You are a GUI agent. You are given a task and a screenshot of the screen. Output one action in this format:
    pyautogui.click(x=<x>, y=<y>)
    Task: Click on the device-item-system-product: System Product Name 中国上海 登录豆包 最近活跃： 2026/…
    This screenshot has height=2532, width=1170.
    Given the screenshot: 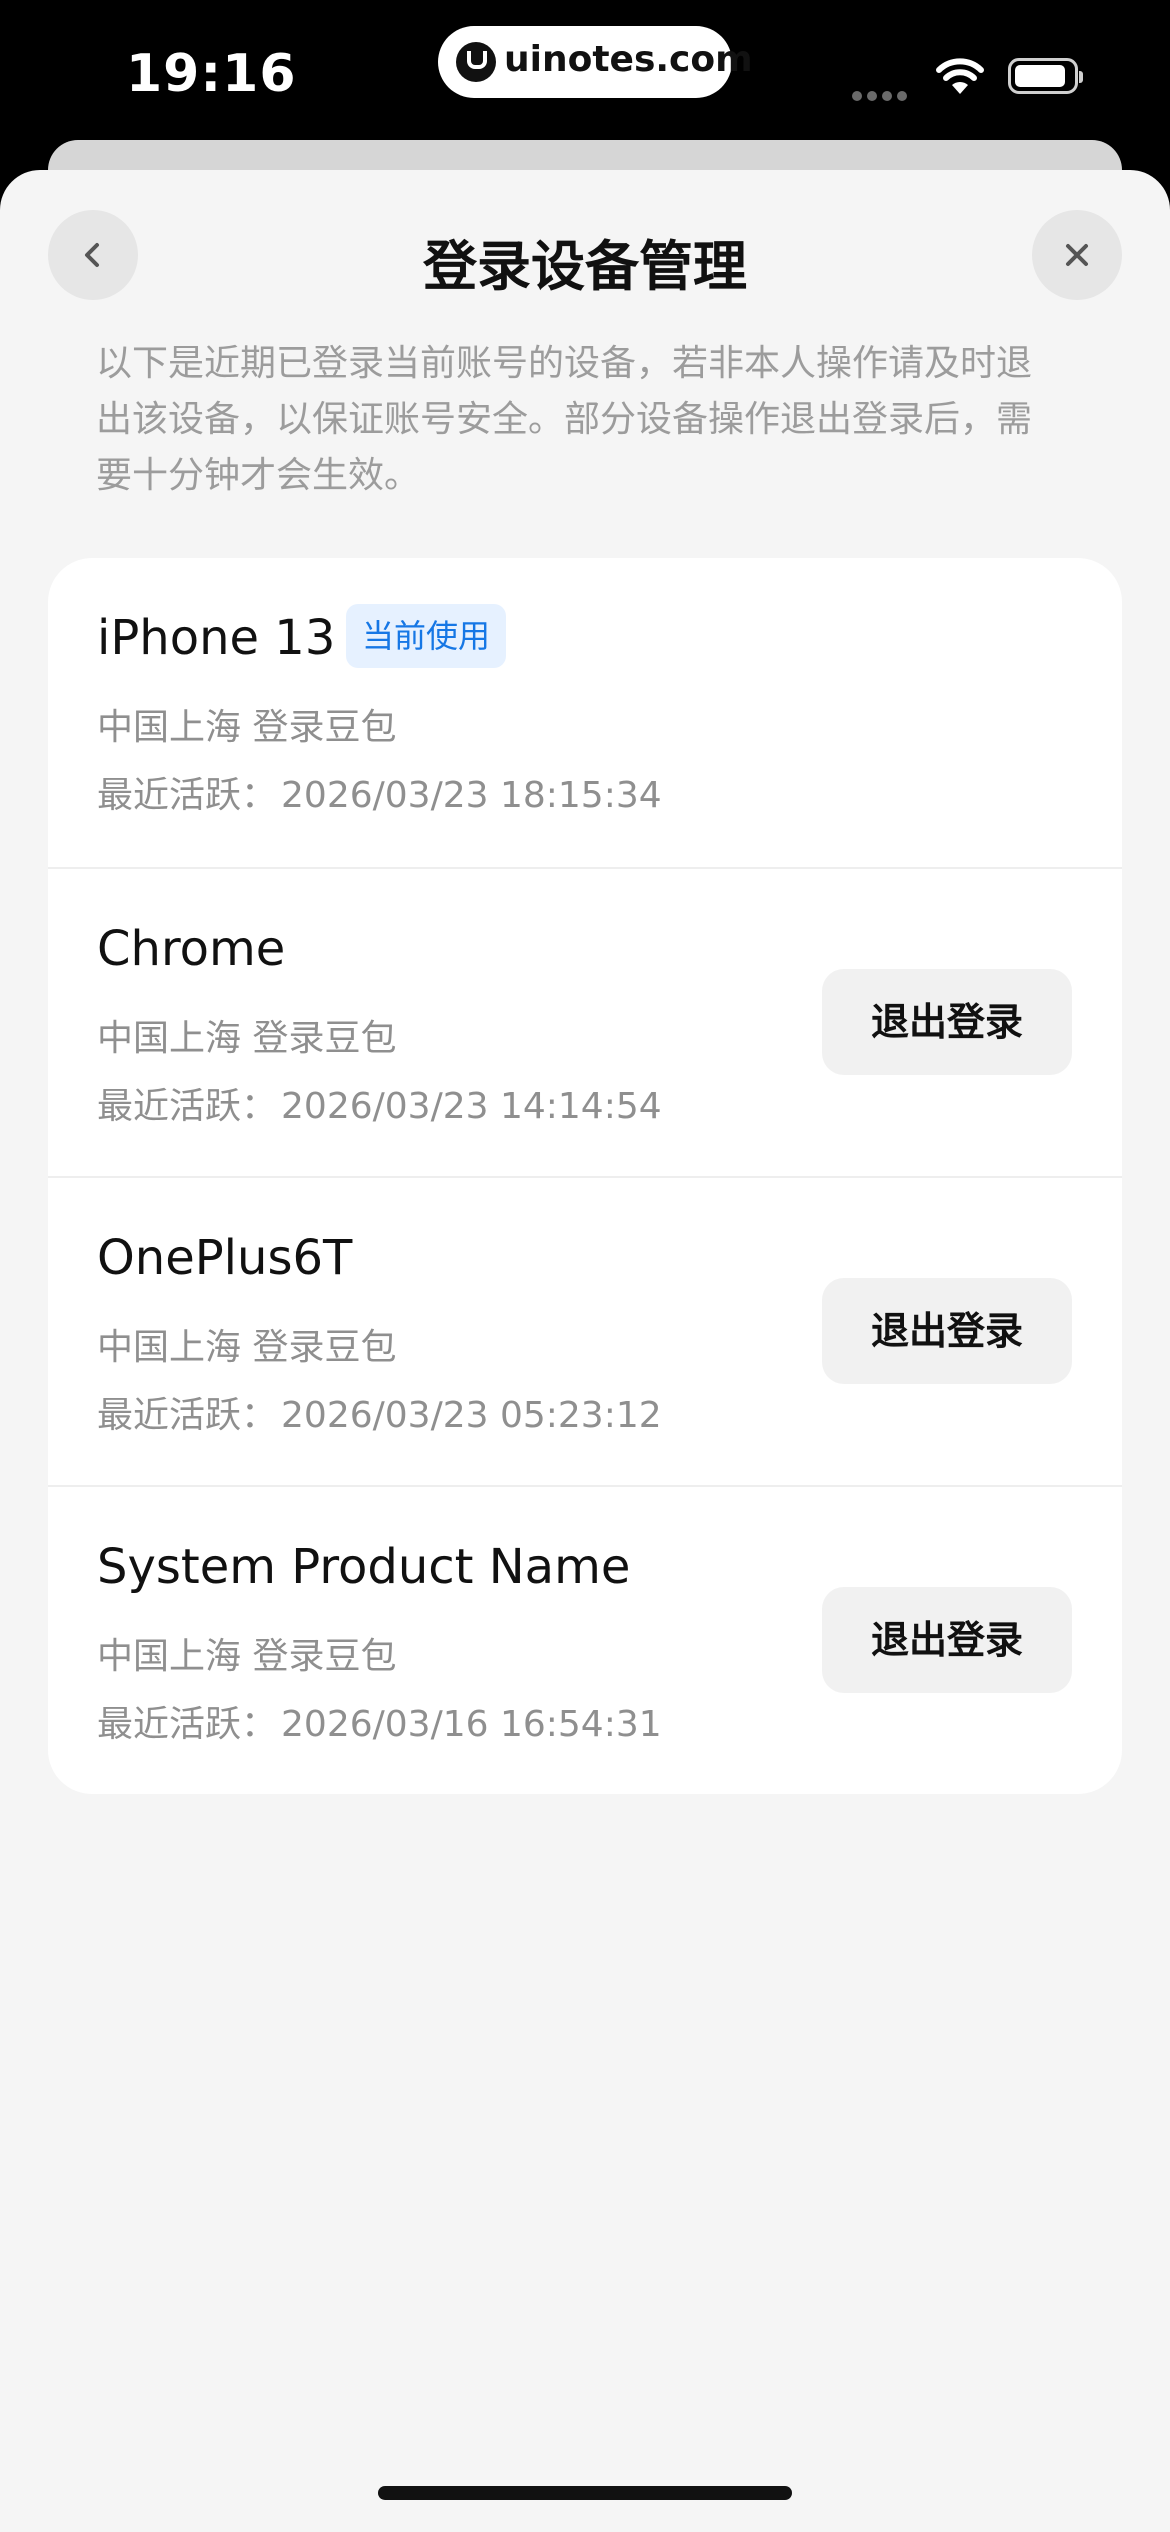 What is the action you would take?
    pyautogui.click(x=585, y=1639)
    